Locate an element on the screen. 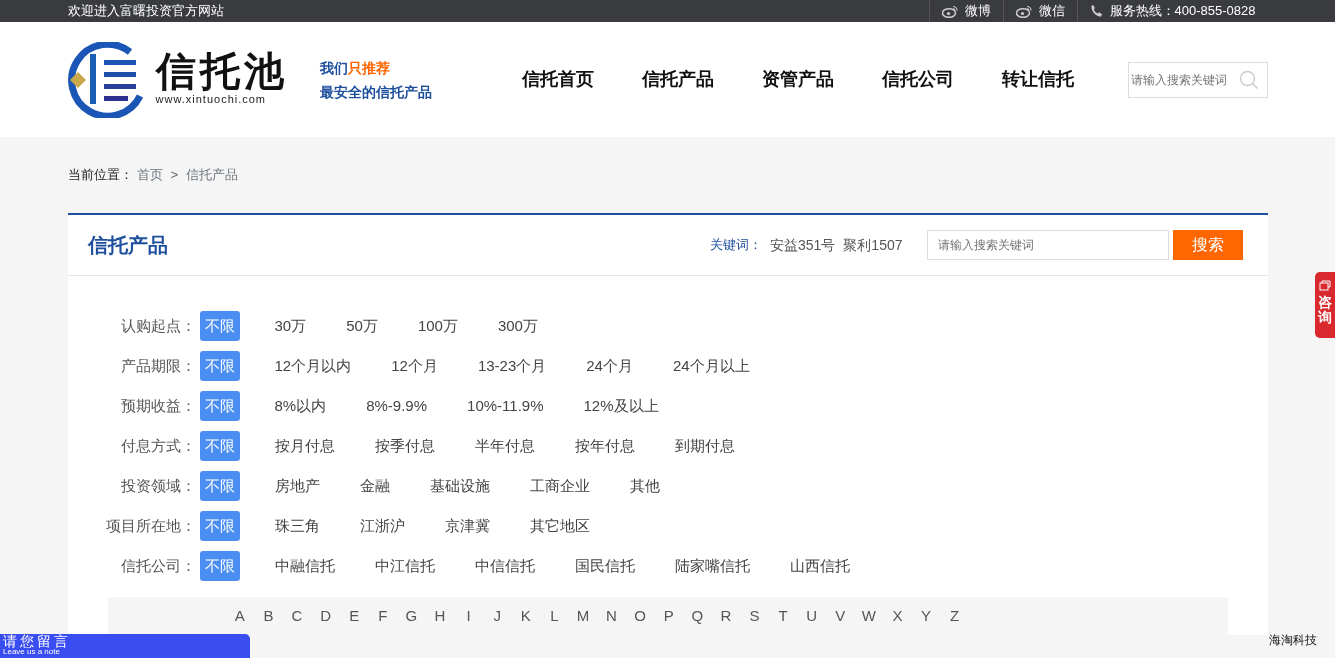 The height and width of the screenshot is (658, 1335). filter-option: 山西信托 is located at coordinates (819, 566).